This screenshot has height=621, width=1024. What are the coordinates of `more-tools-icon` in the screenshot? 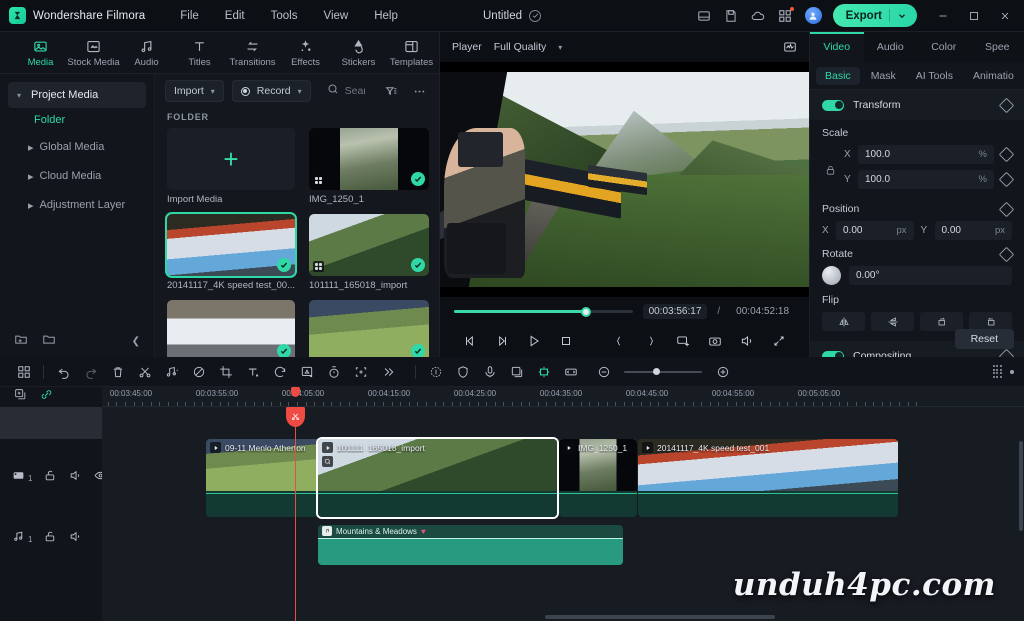 It's located at (387, 372).